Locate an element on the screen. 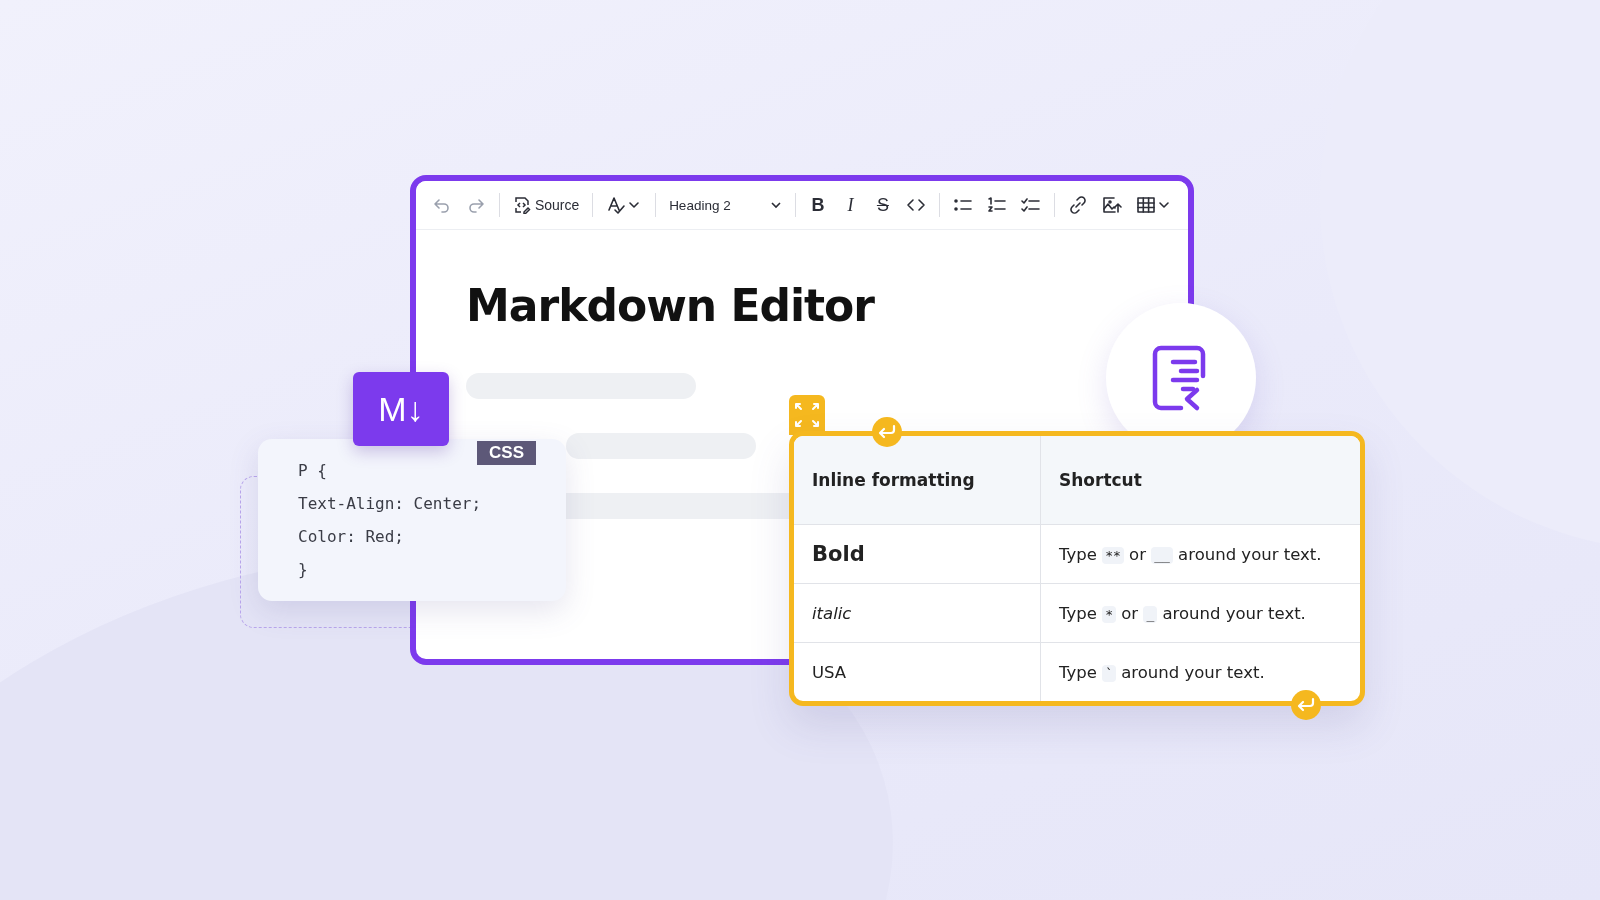  css-tag: CSS is located at coordinates (506, 453).